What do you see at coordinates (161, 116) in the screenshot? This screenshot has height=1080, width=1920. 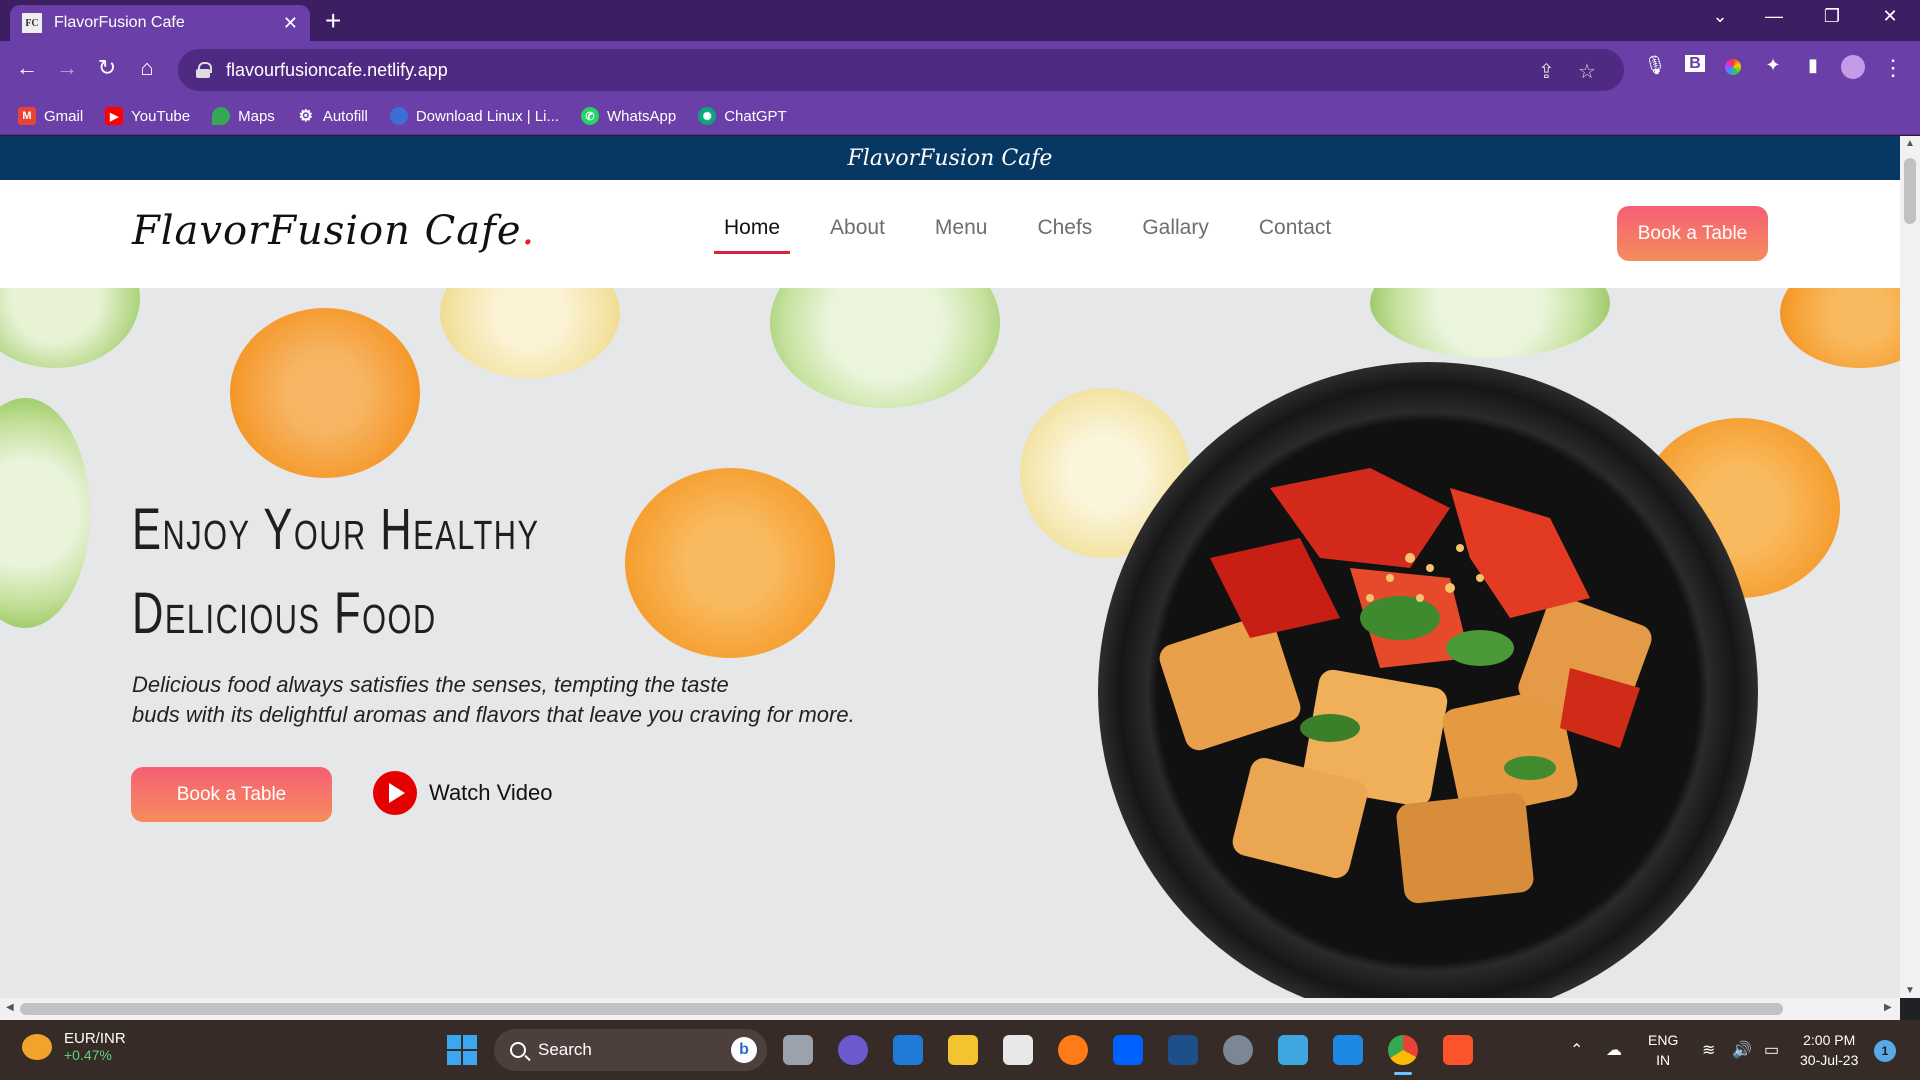 I see `bookmark-label: YouTube` at bounding box center [161, 116].